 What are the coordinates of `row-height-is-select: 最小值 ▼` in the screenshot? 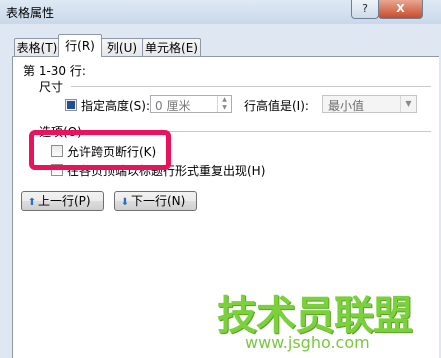 It's located at (369, 104).